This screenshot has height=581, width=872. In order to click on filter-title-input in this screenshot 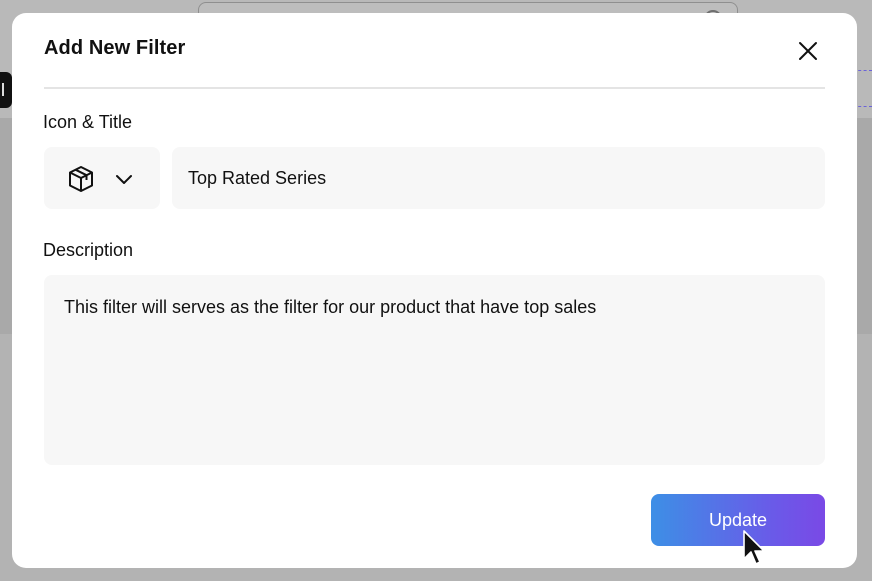, I will do `click(498, 178)`.